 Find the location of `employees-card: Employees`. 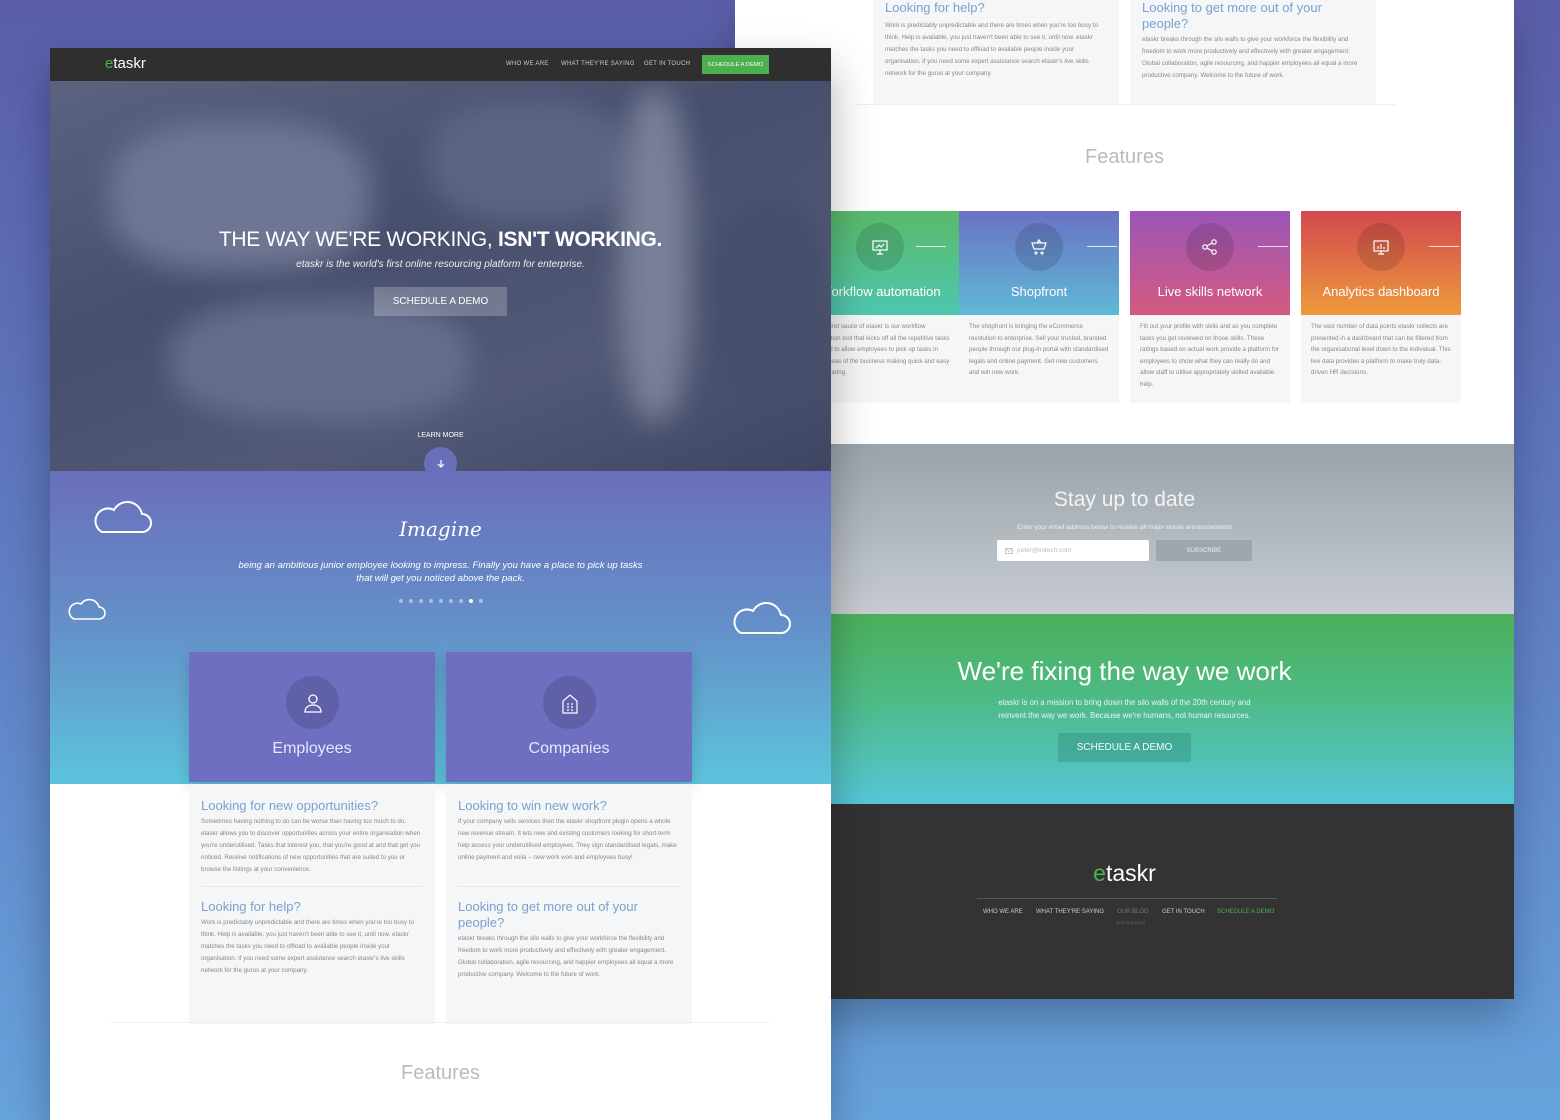

employees-card: Employees is located at coordinates (312, 717).